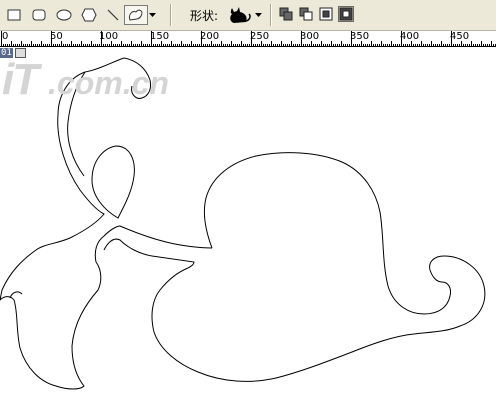  What do you see at coordinates (56, 36) in the screenshot?
I see `ruler-label: 50` at bounding box center [56, 36].